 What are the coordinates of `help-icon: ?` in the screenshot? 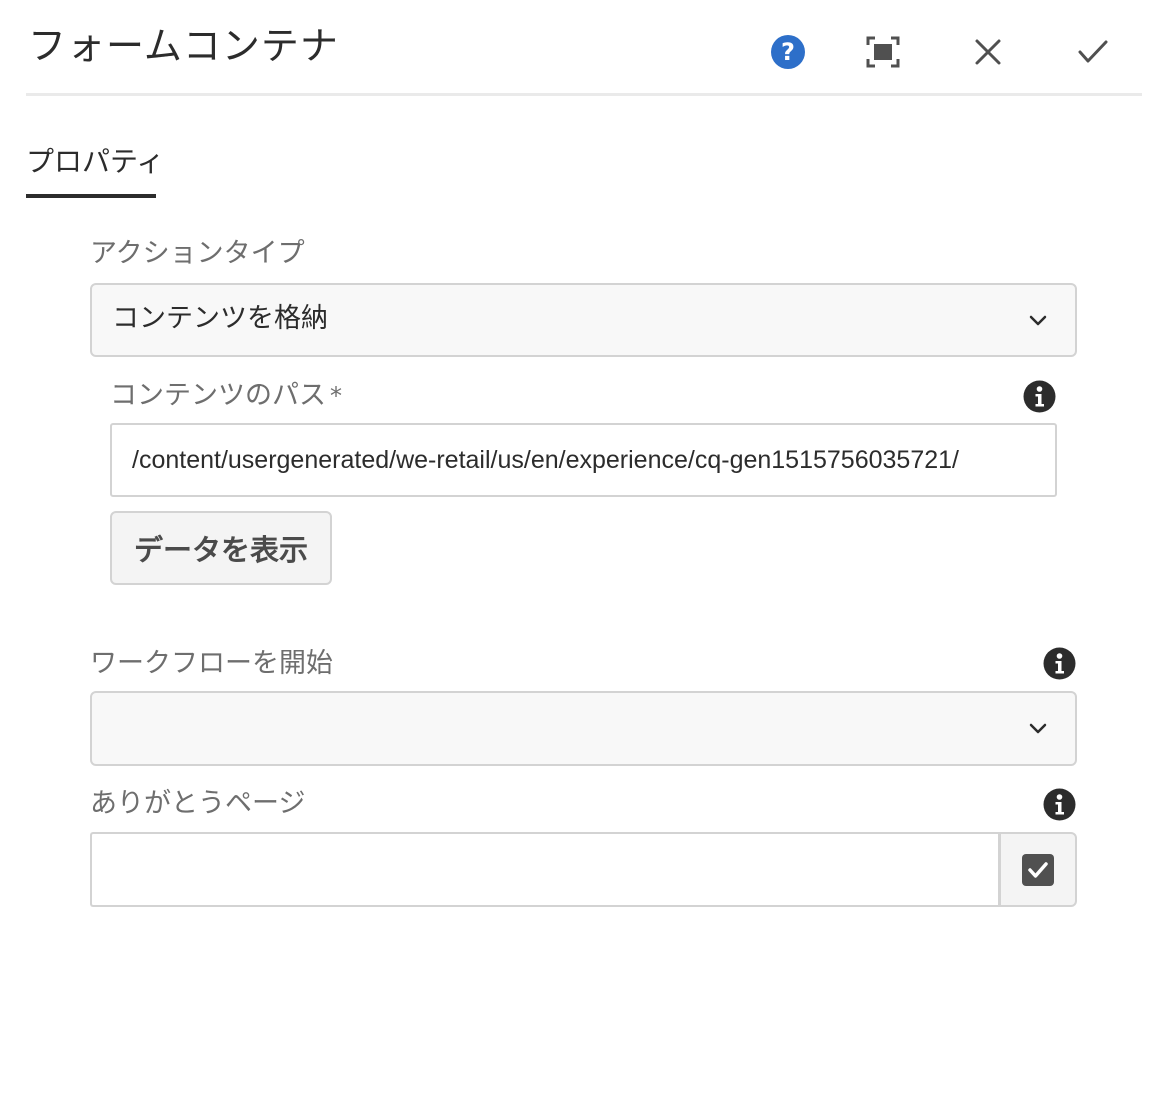 It's located at (788, 52).